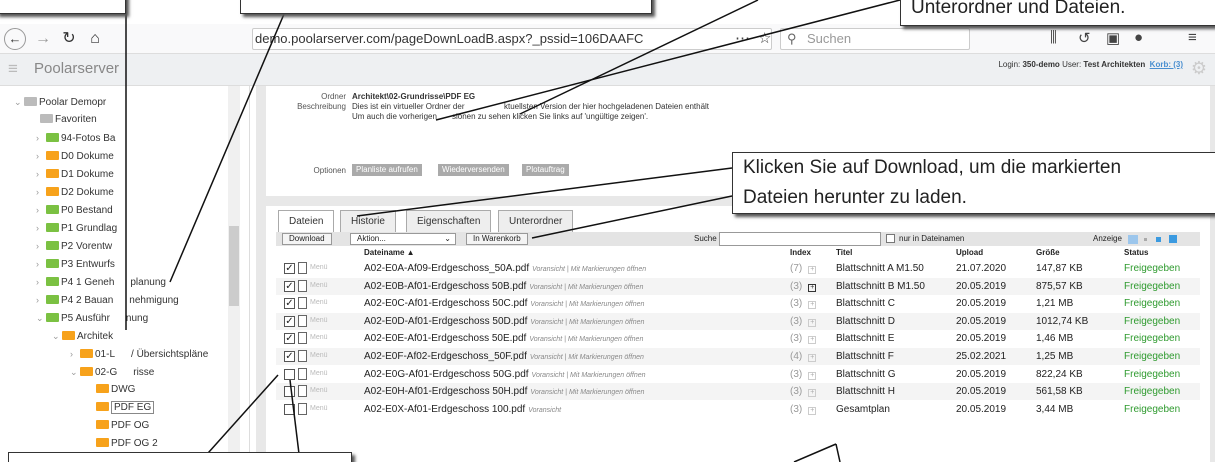 This screenshot has height=462, width=1215. What do you see at coordinates (838, 452) in the screenshot?
I see `callout-line-gesamtplan2` at bounding box center [838, 452].